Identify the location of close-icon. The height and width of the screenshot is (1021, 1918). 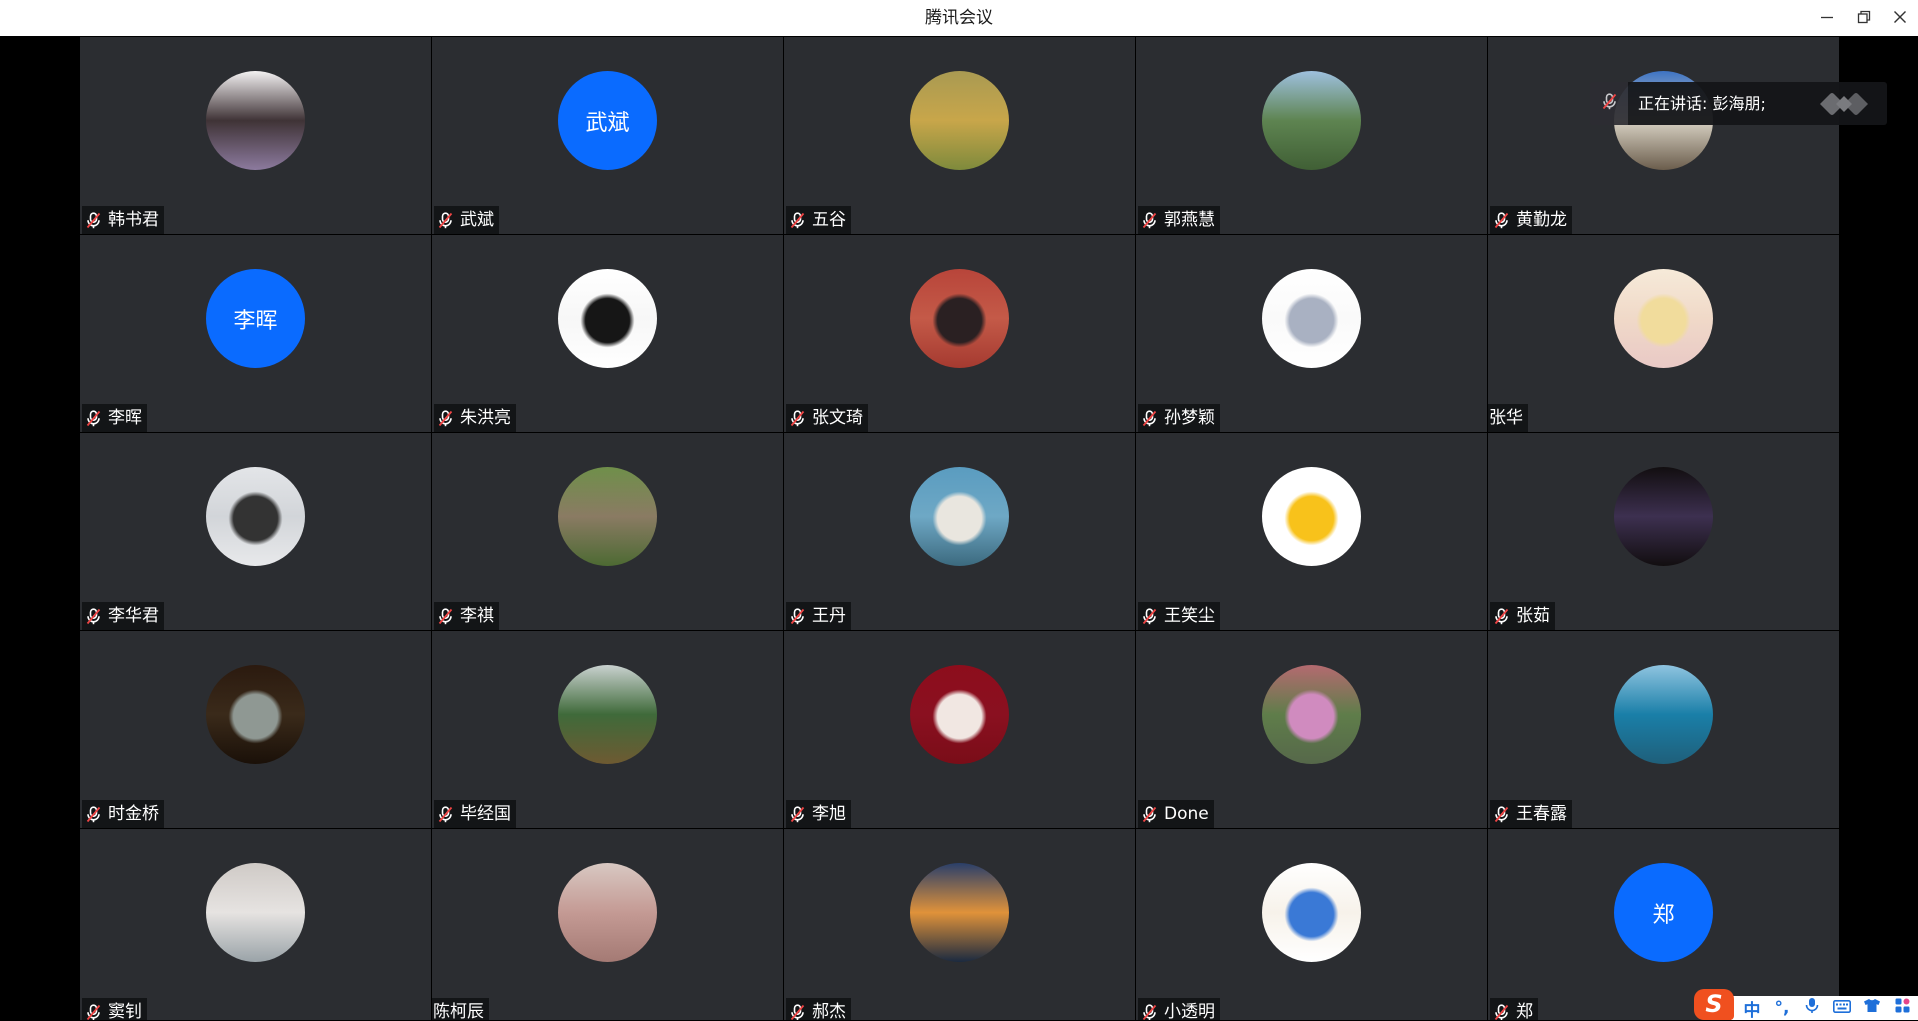
(1900, 18).